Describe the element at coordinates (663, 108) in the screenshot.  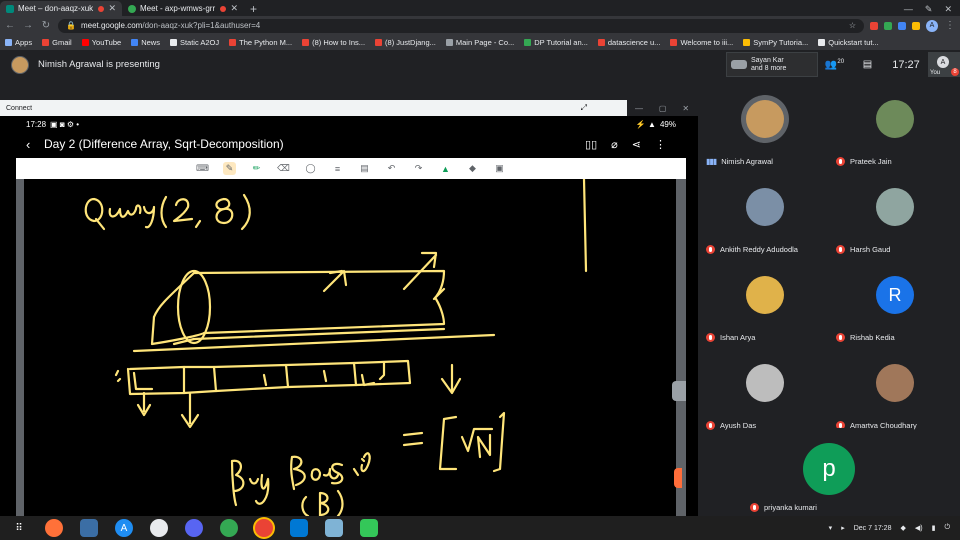
I see `maximize-icon: ▢` at that location.